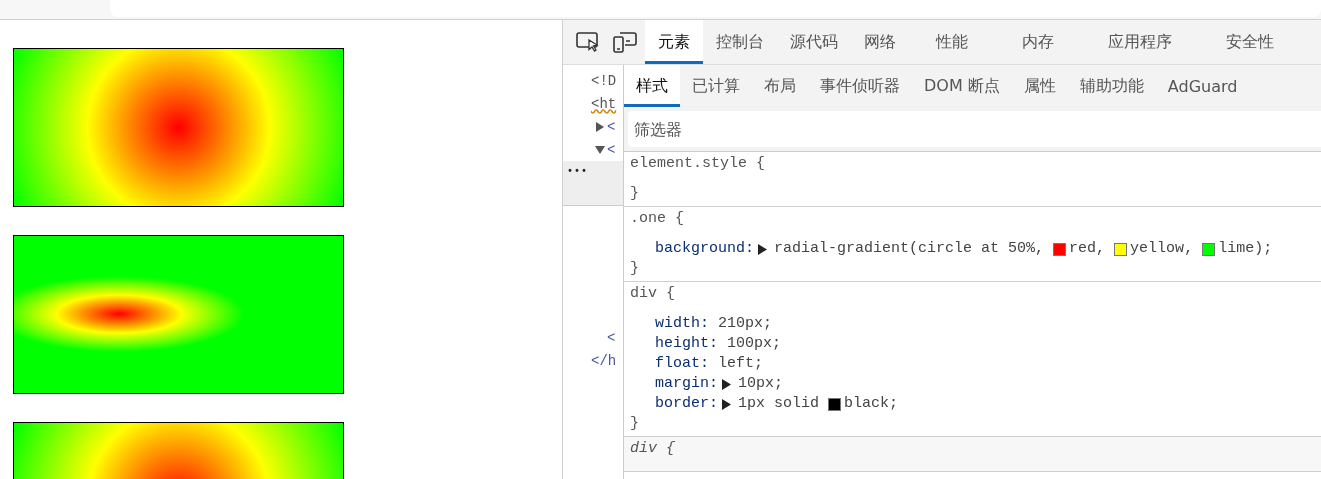 The height and width of the screenshot is (479, 1321). I want to click on more-button: •••, so click(577, 172).